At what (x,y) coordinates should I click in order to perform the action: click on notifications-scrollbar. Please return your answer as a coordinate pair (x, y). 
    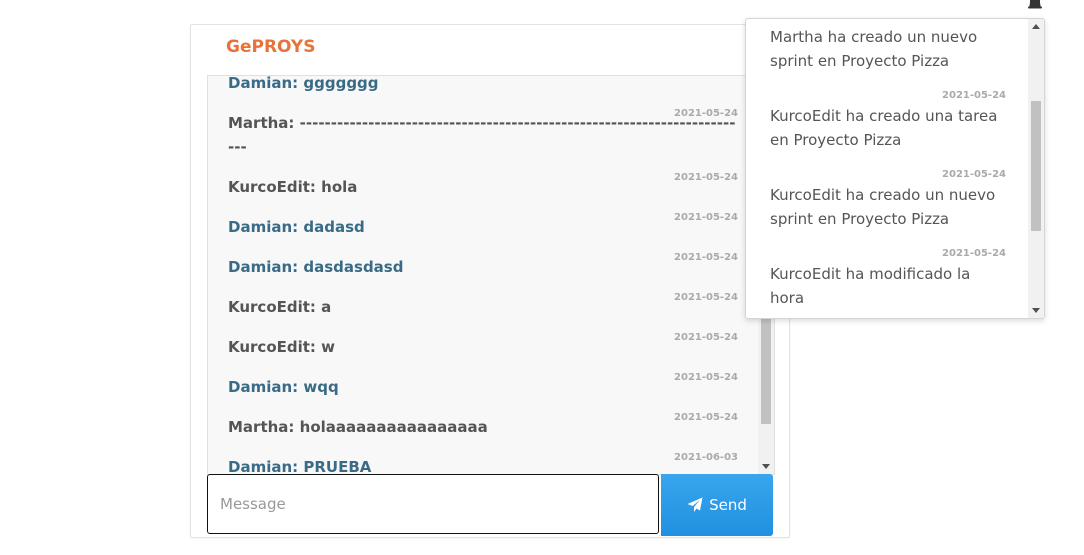
    Looking at the image, I should click on (1036, 168).